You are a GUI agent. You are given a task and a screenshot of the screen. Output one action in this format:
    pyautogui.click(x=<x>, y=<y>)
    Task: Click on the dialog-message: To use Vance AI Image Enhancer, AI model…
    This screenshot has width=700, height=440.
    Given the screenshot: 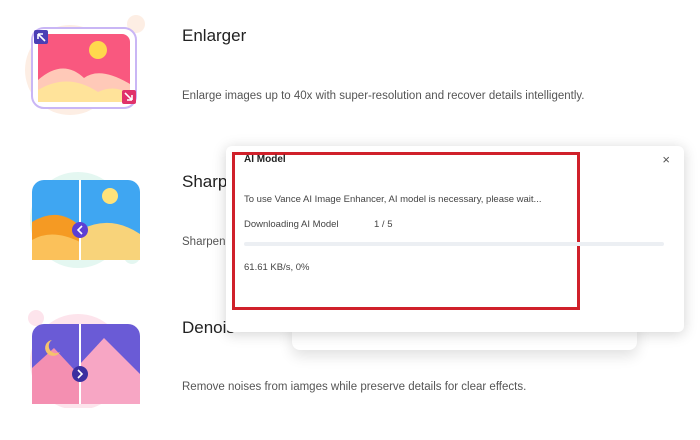 What is the action you would take?
    pyautogui.click(x=393, y=199)
    